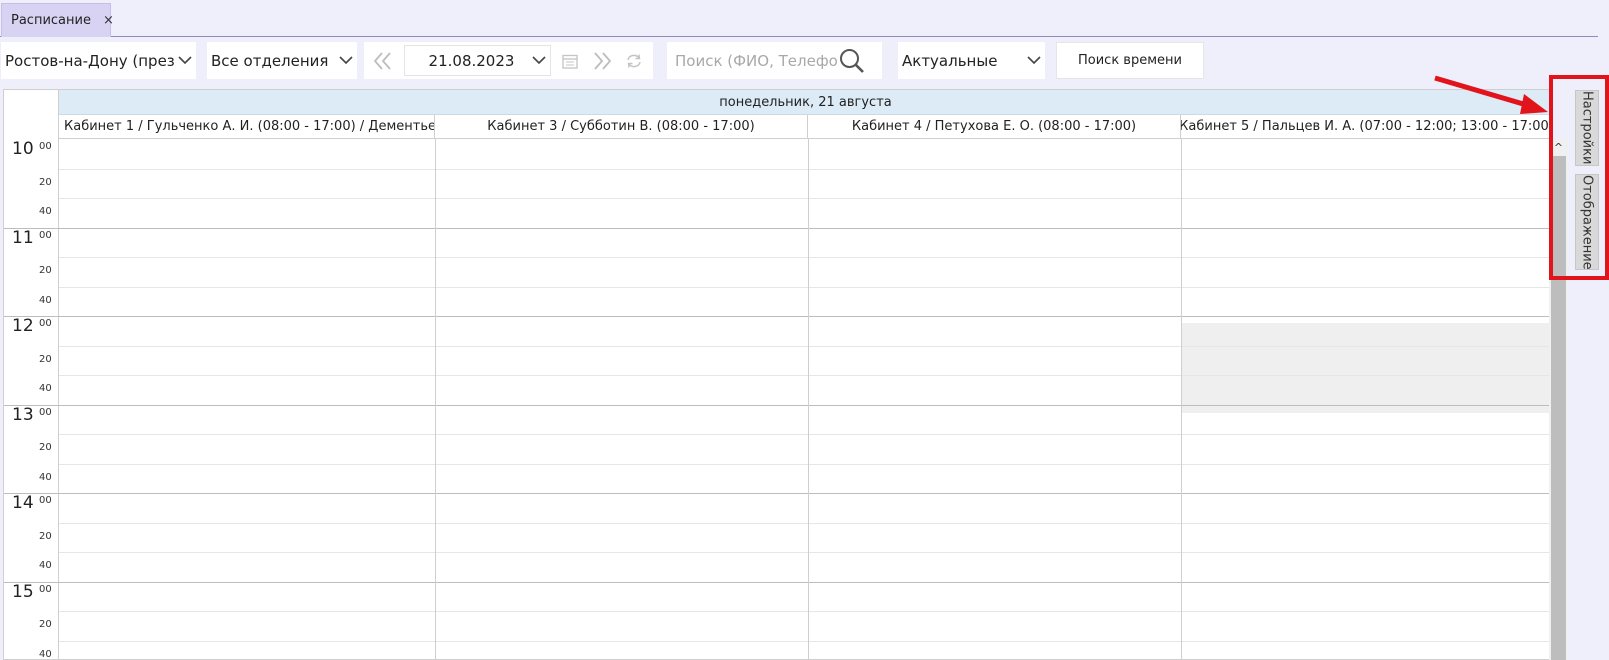 The image size is (1609, 660). What do you see at coordinates (23, 238) in the screenshot?
I see `time-hour: 11` at bounding box center [23, 238].